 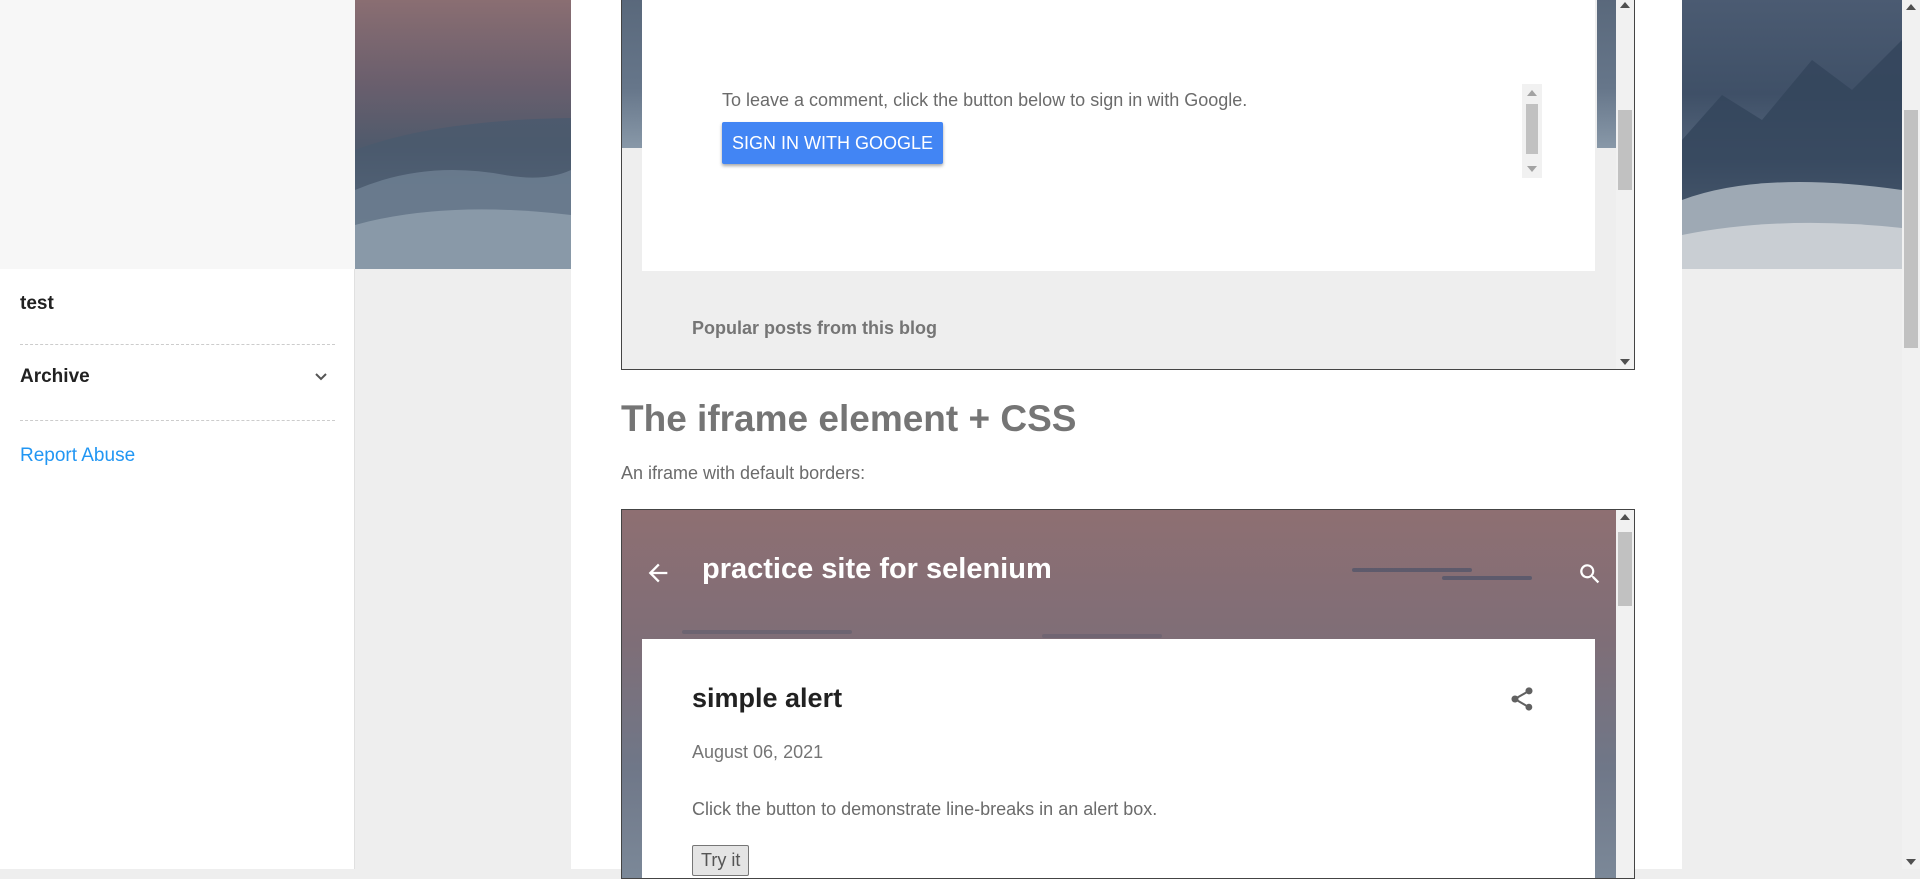 I want to click on report-abuse-link: Report Abuse, so click(x=77, y=456).